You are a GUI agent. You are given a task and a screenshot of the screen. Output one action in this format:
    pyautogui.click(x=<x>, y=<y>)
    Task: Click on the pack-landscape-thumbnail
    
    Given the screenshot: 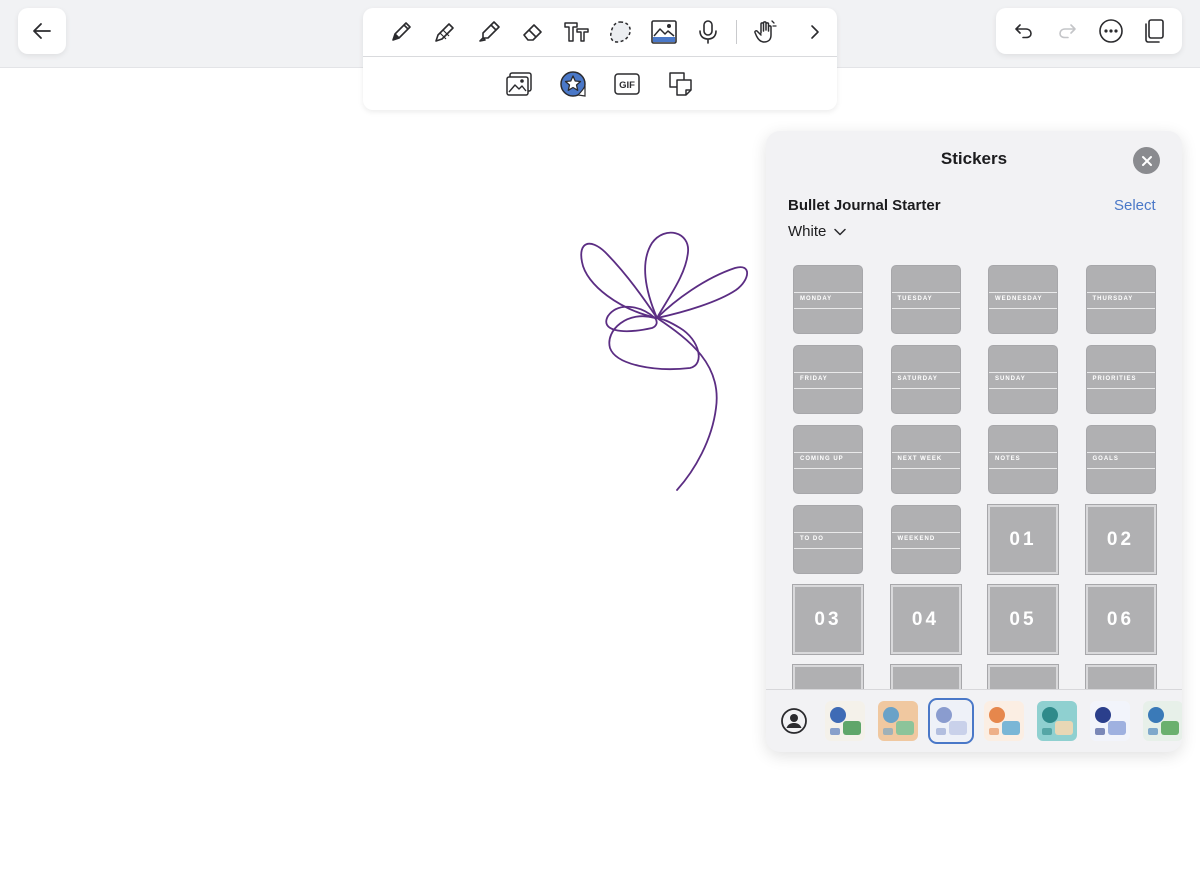 What is the action you would take?
    pyautogui.click(x=898, y=721)
    